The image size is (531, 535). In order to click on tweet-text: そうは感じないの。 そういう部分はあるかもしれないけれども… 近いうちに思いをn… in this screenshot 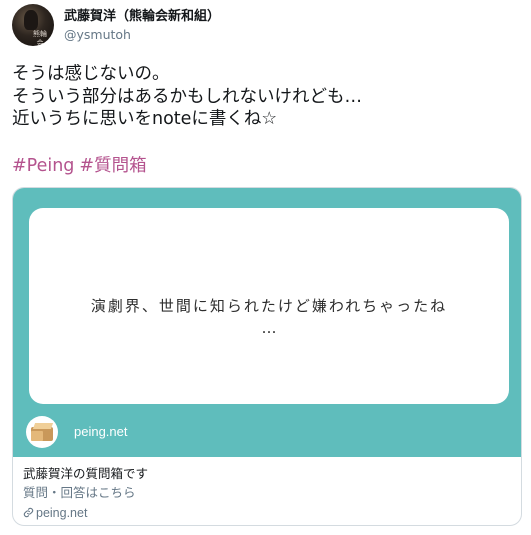, I will do `click(267, 97)`.